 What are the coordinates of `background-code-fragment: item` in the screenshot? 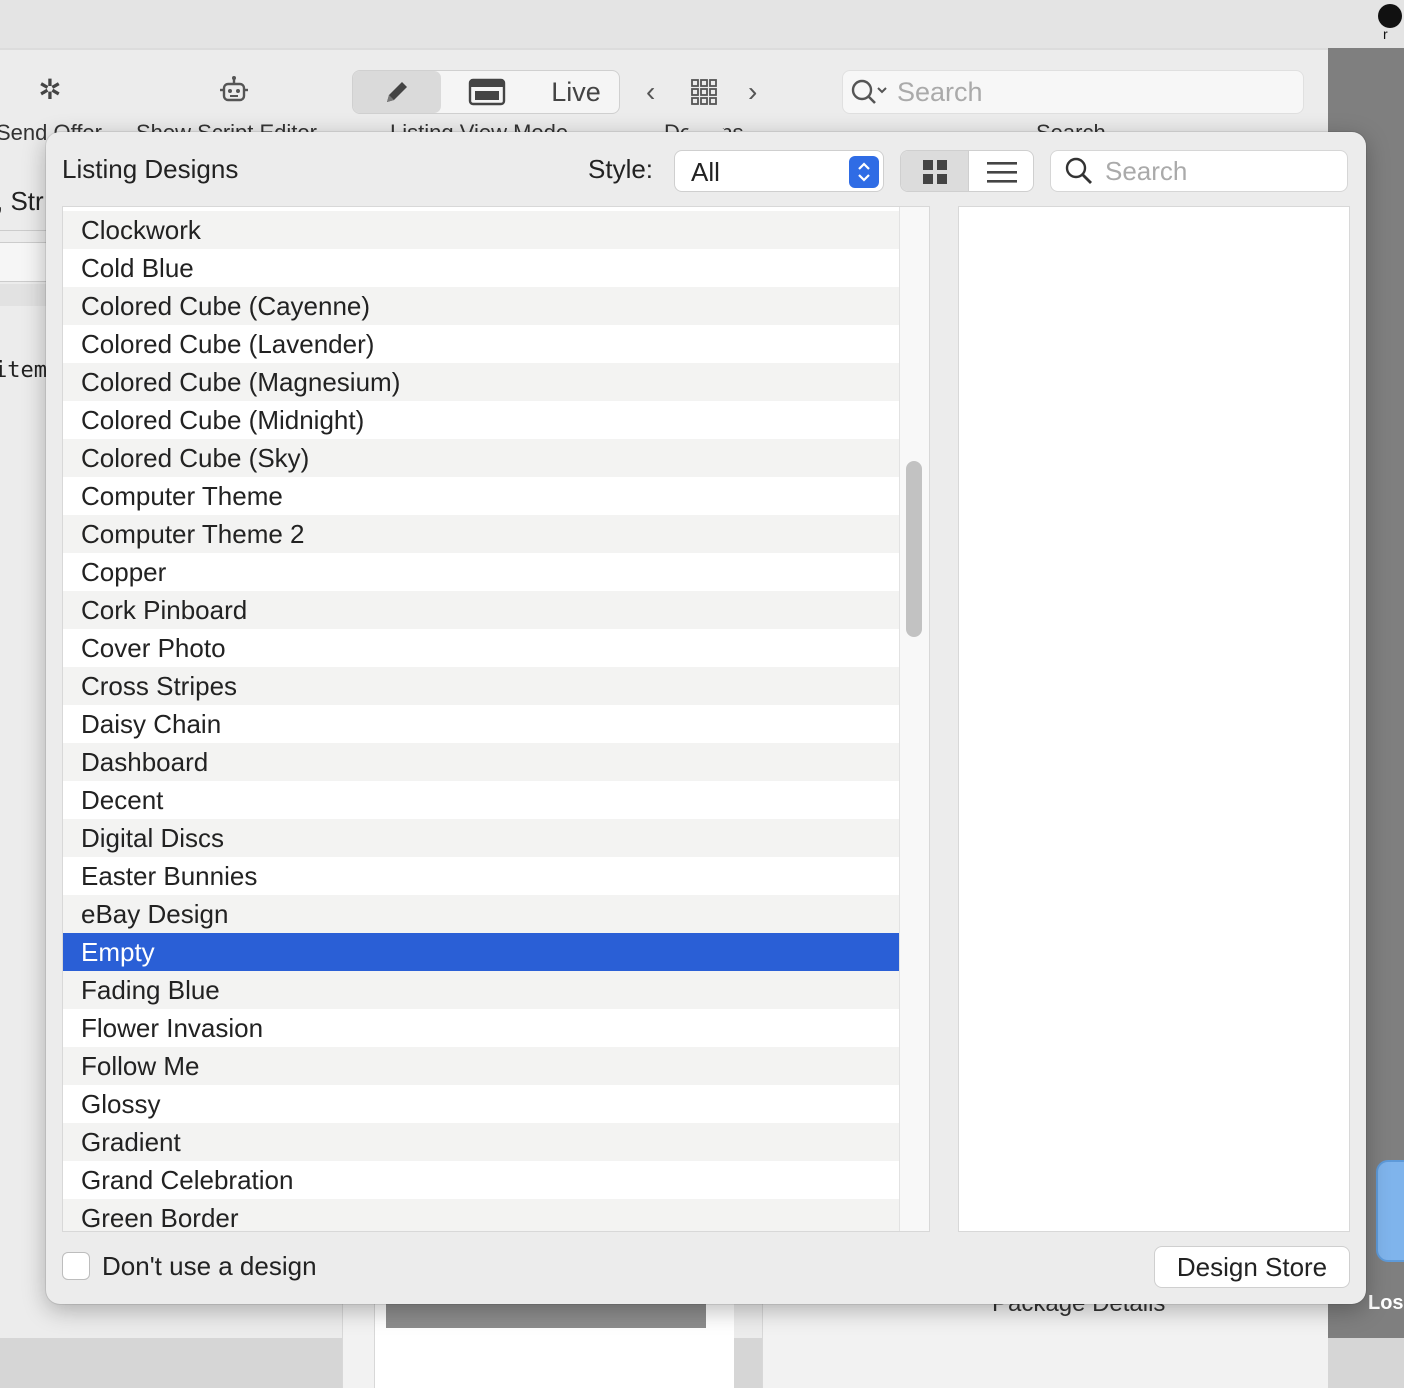 It's located at (23, 370).